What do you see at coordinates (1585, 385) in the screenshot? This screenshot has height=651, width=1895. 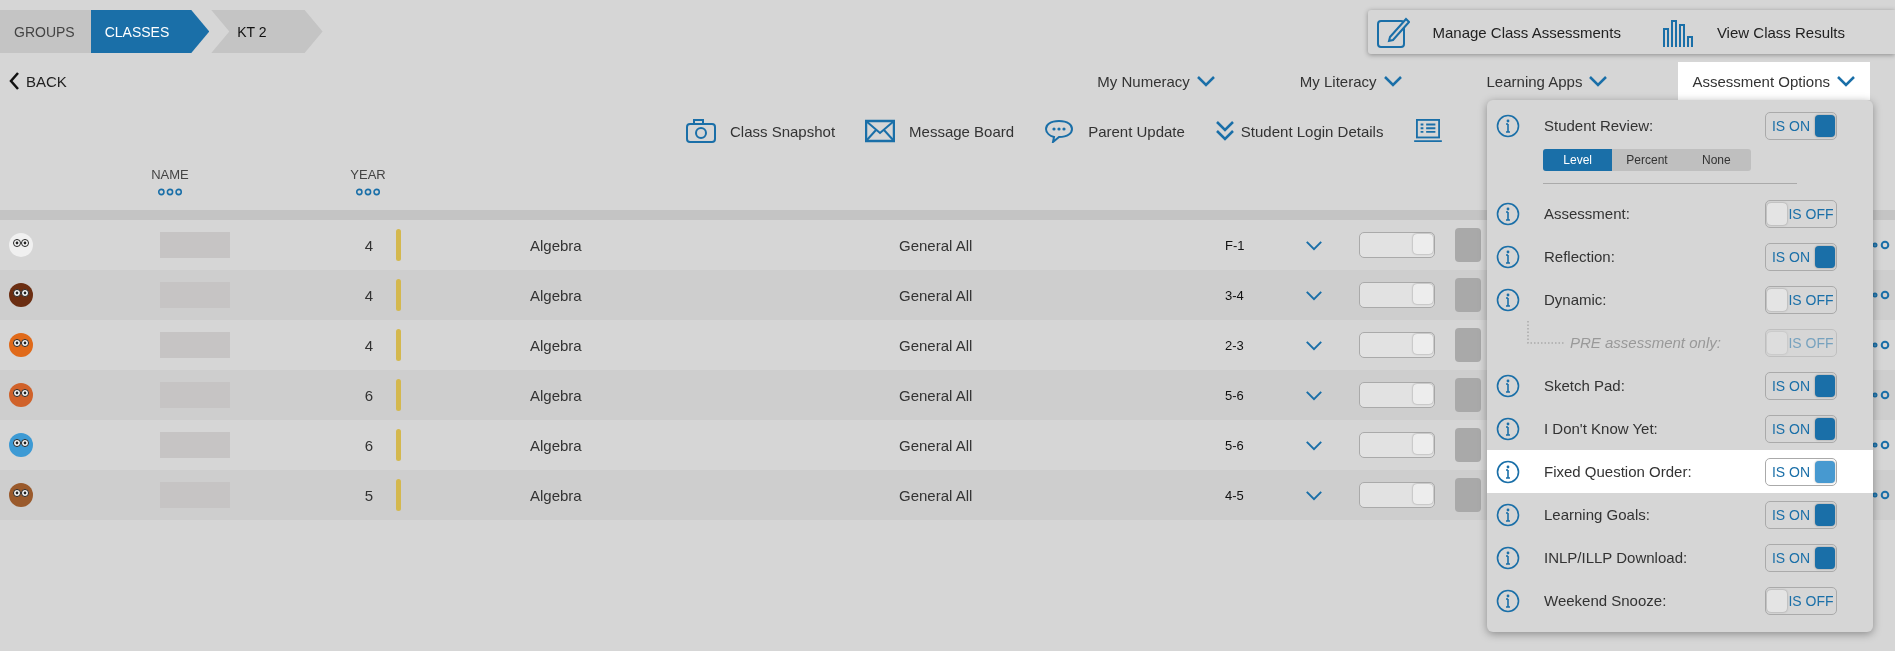 I see `option-label: Sketch Pad:` at bounding box center [1585, 385].